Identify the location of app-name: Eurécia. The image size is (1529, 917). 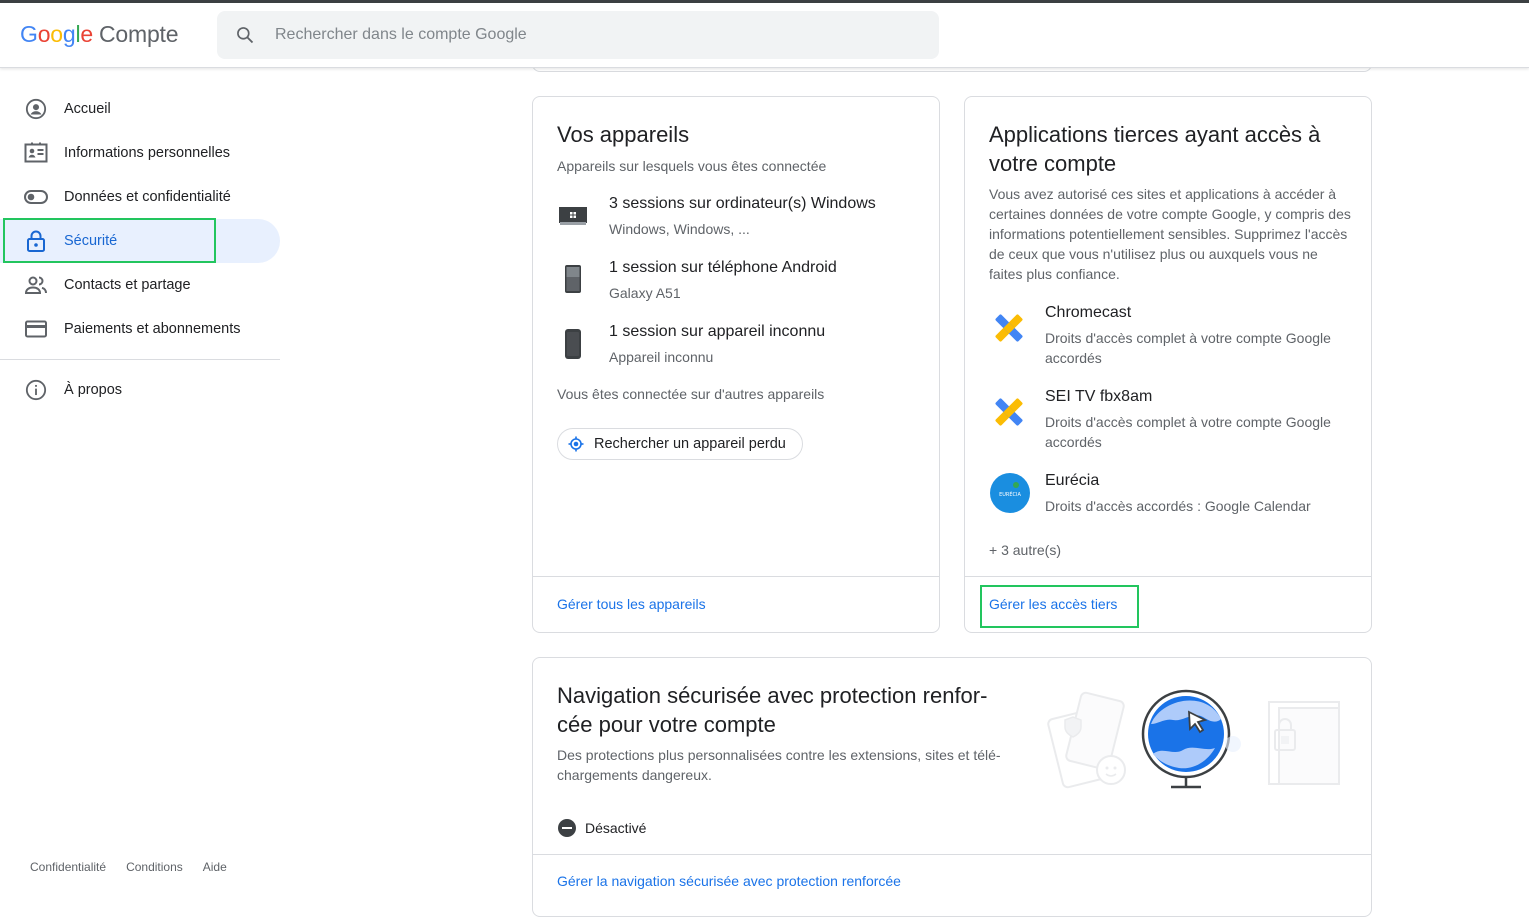
(1072, 480).